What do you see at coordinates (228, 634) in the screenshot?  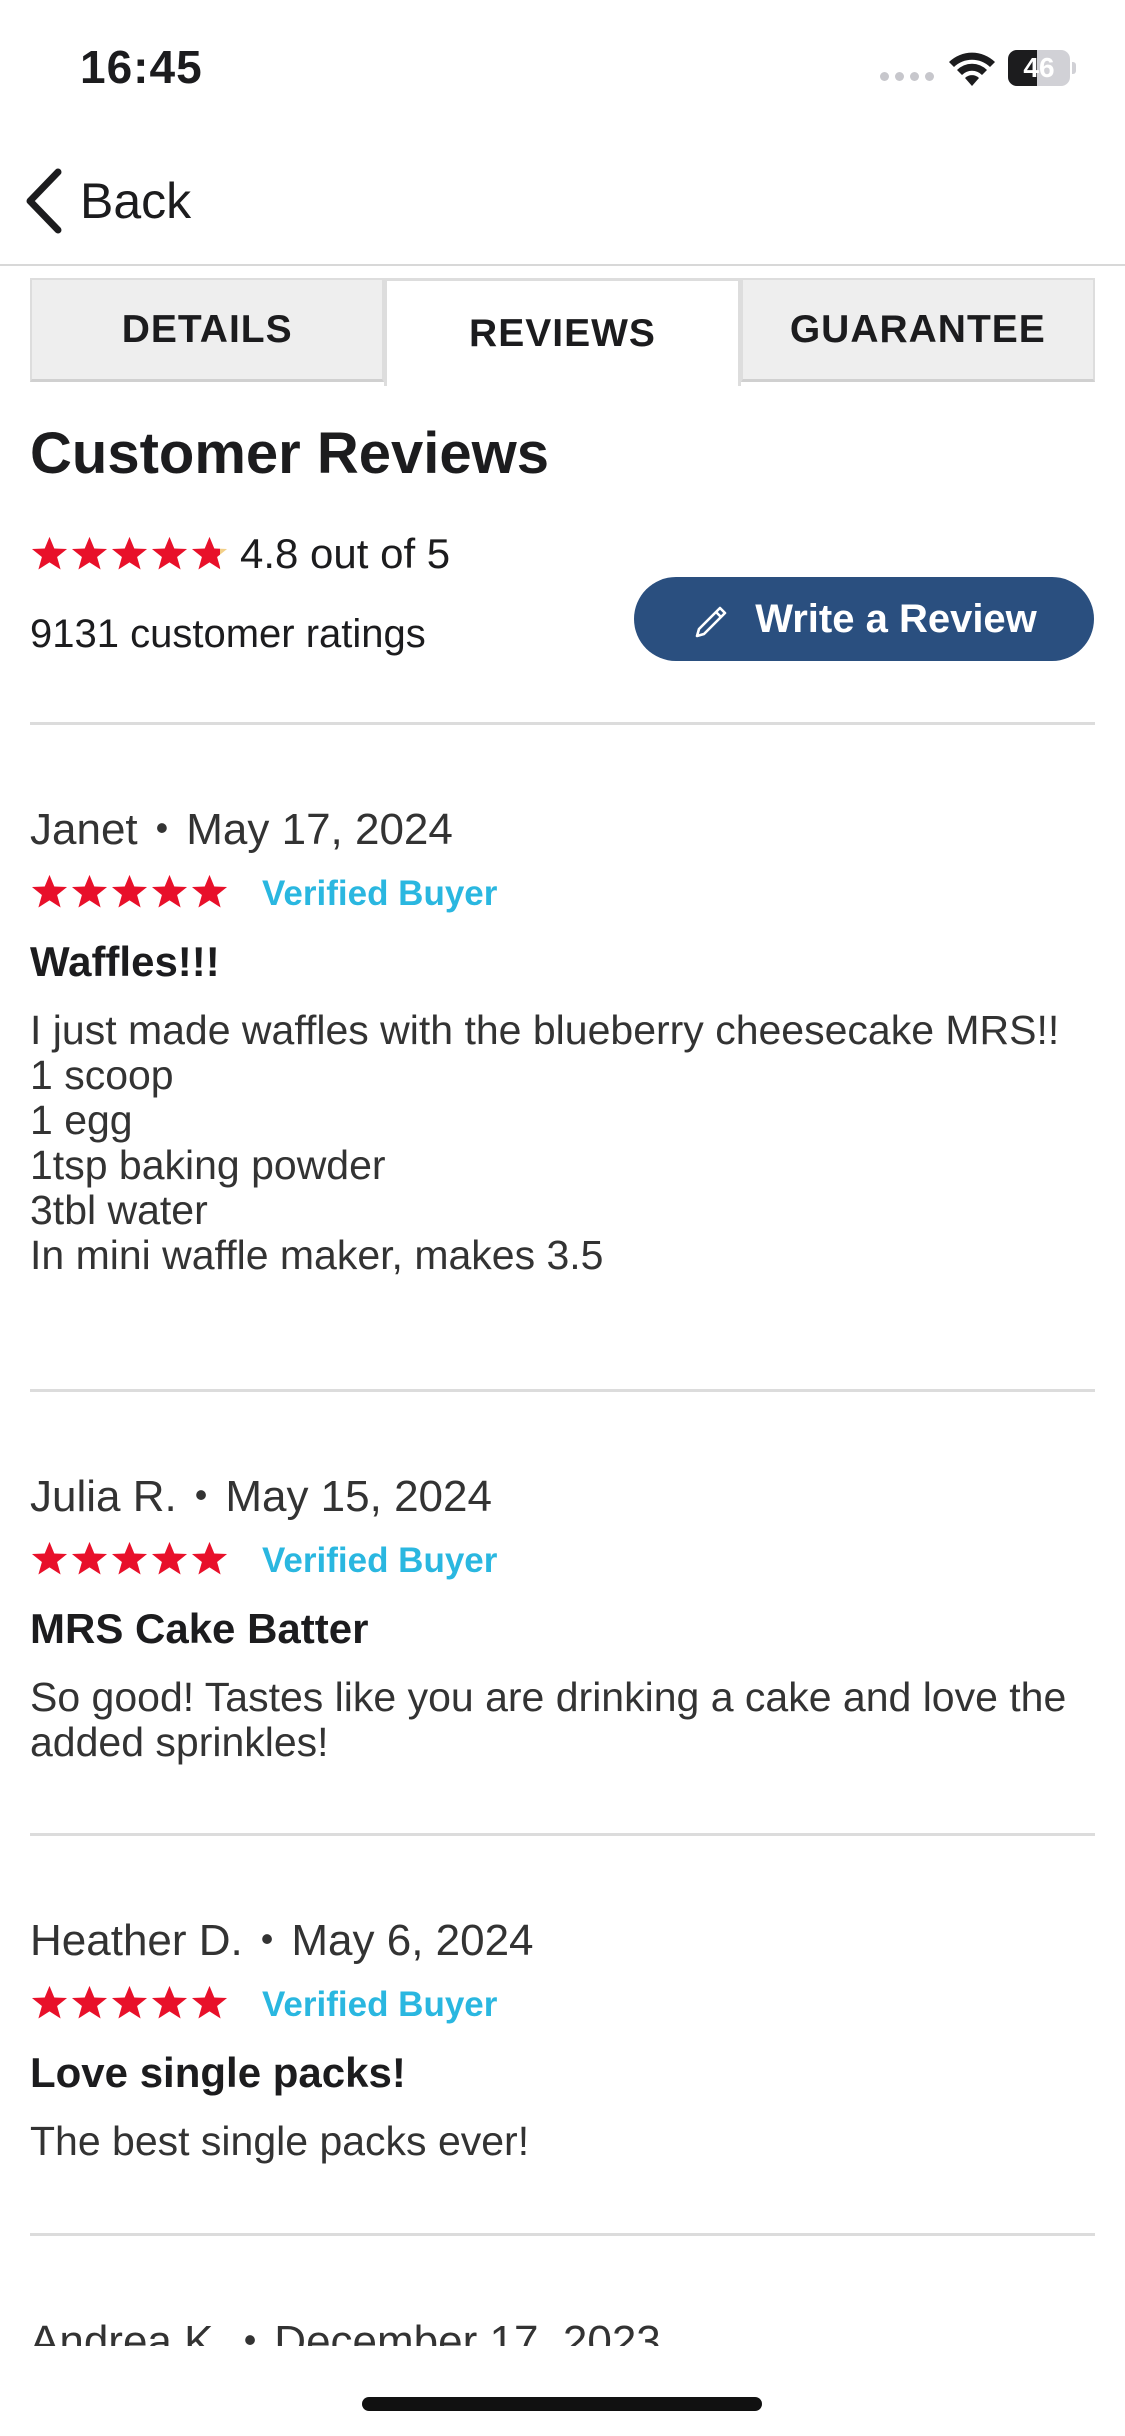 I see `ratings-count: 9131 customer ratings` at bounding box center [228, 634].